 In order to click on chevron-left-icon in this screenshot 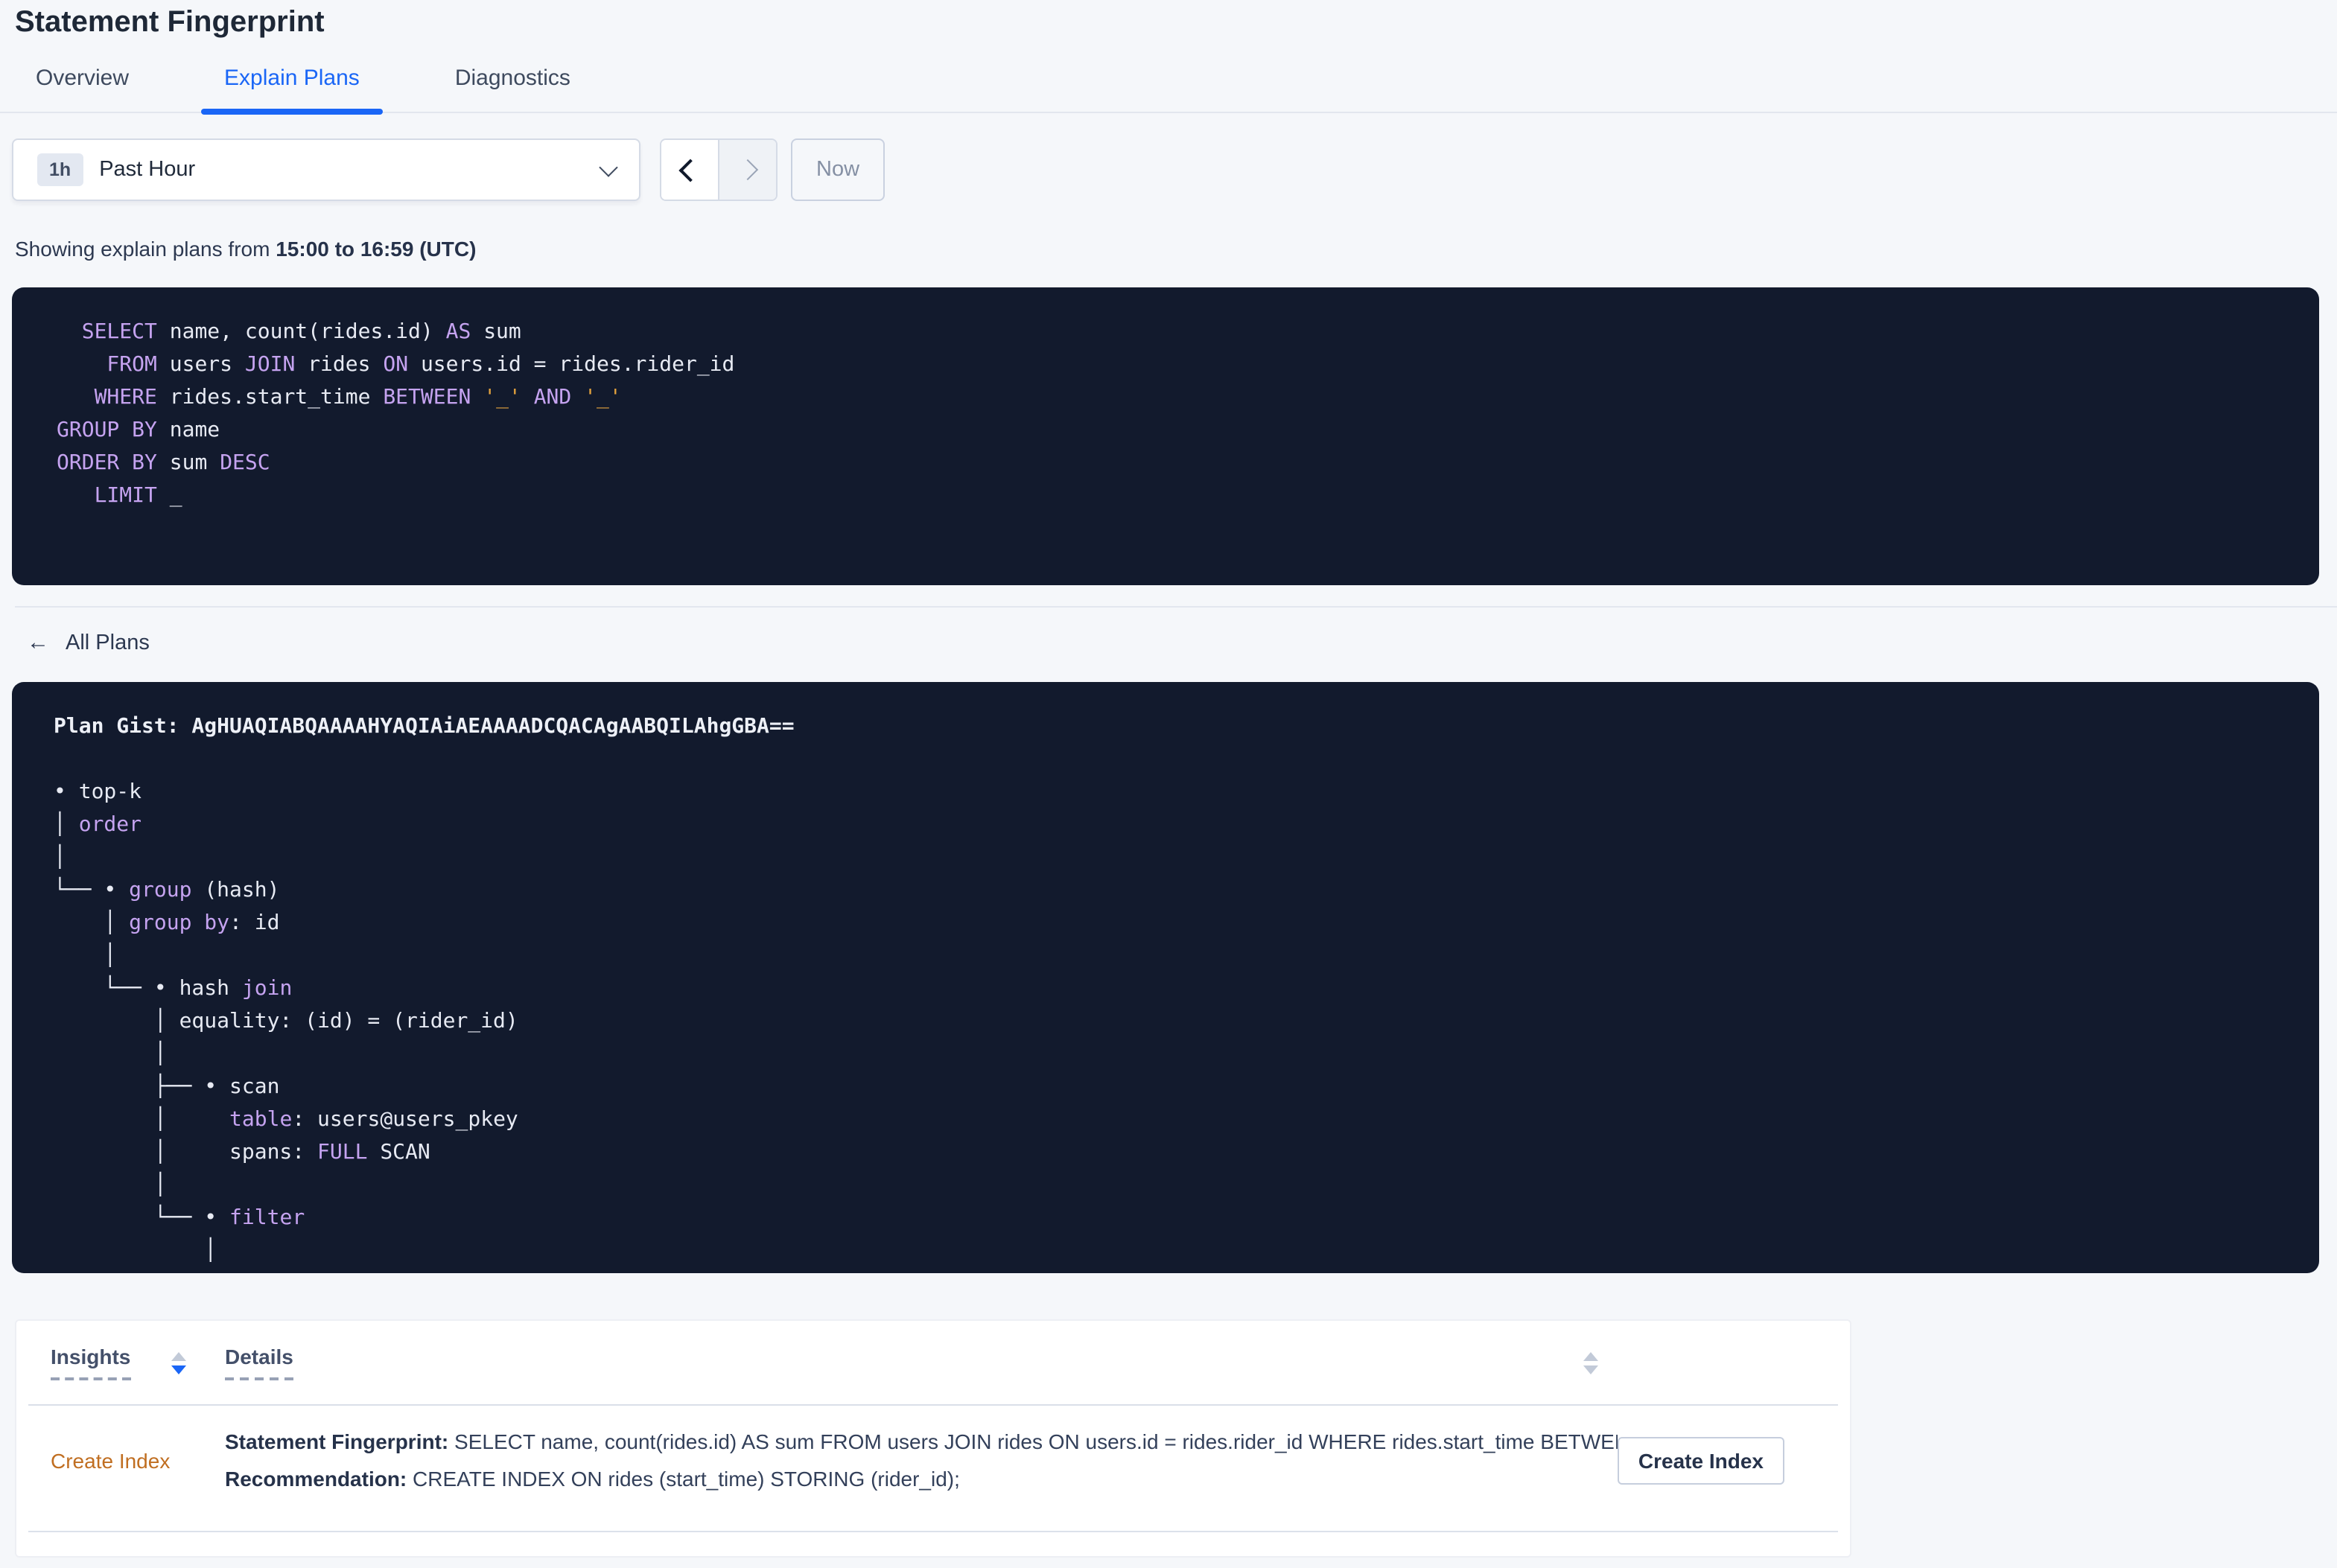, I will do `click(690, 170)`.